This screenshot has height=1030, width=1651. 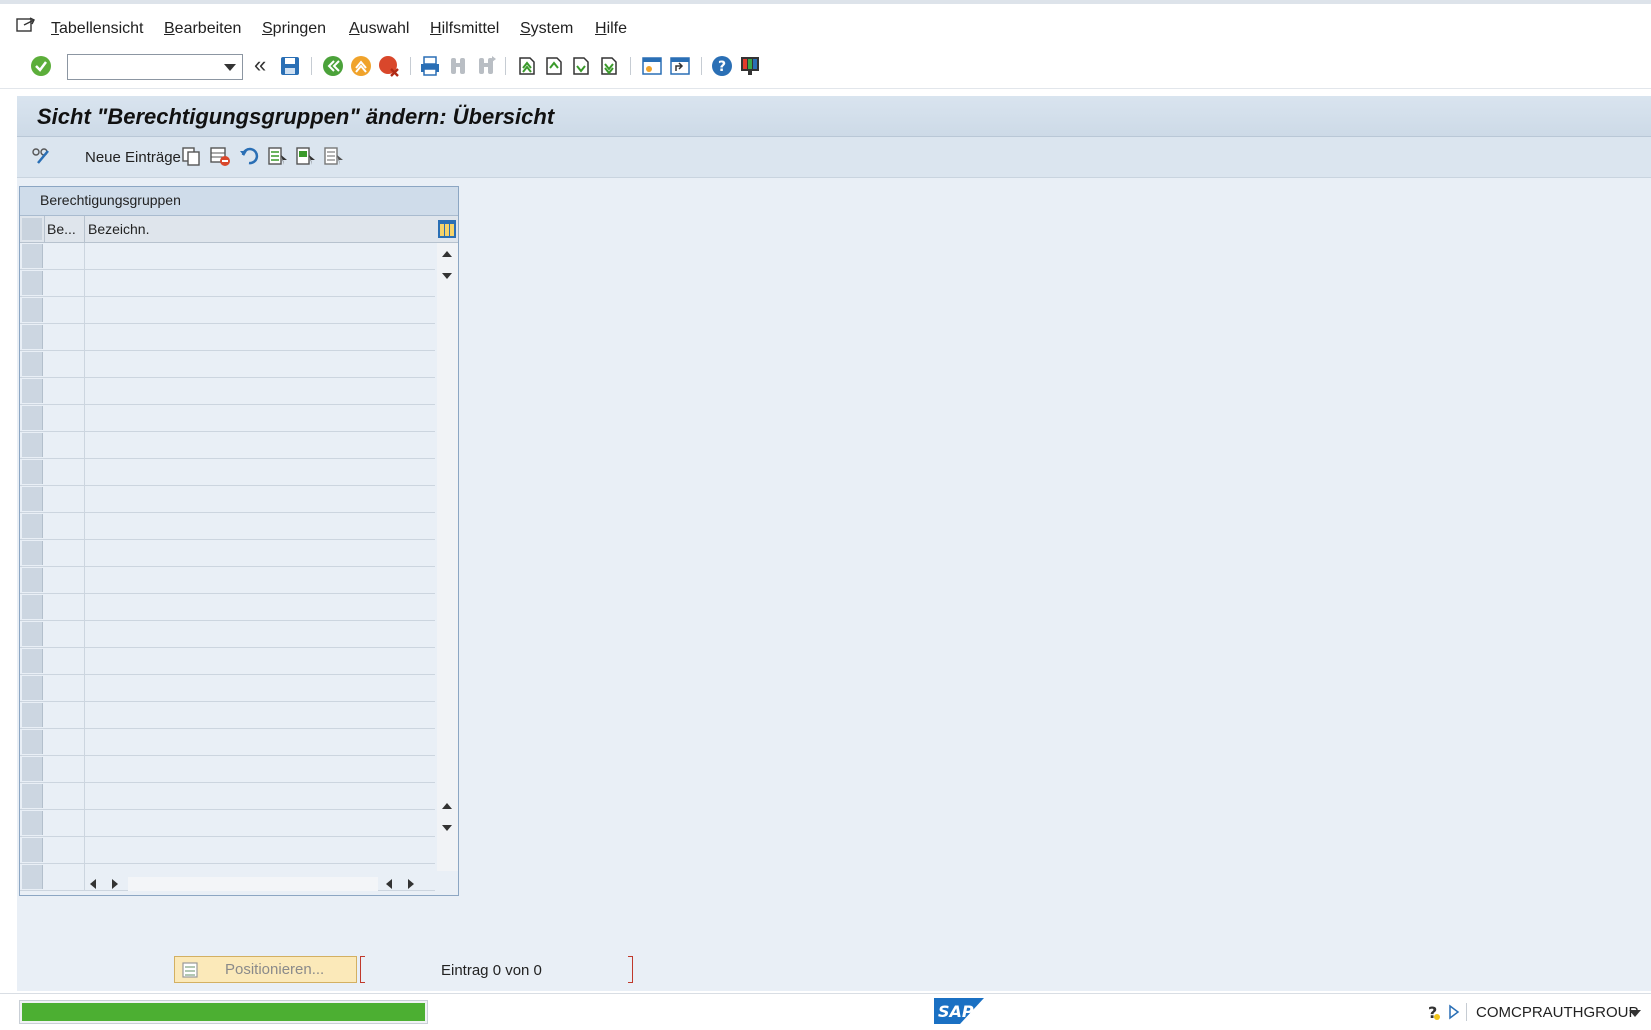 I want to click on menu-system: System, so click(x=546, y=29).